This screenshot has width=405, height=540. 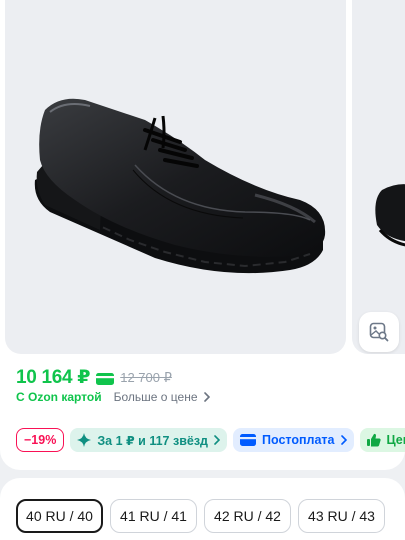 What do you see at coordinates (59, 516) in the screenshot?
I see `size-option: 40 RU / 40` at bounding box center [59, 516].